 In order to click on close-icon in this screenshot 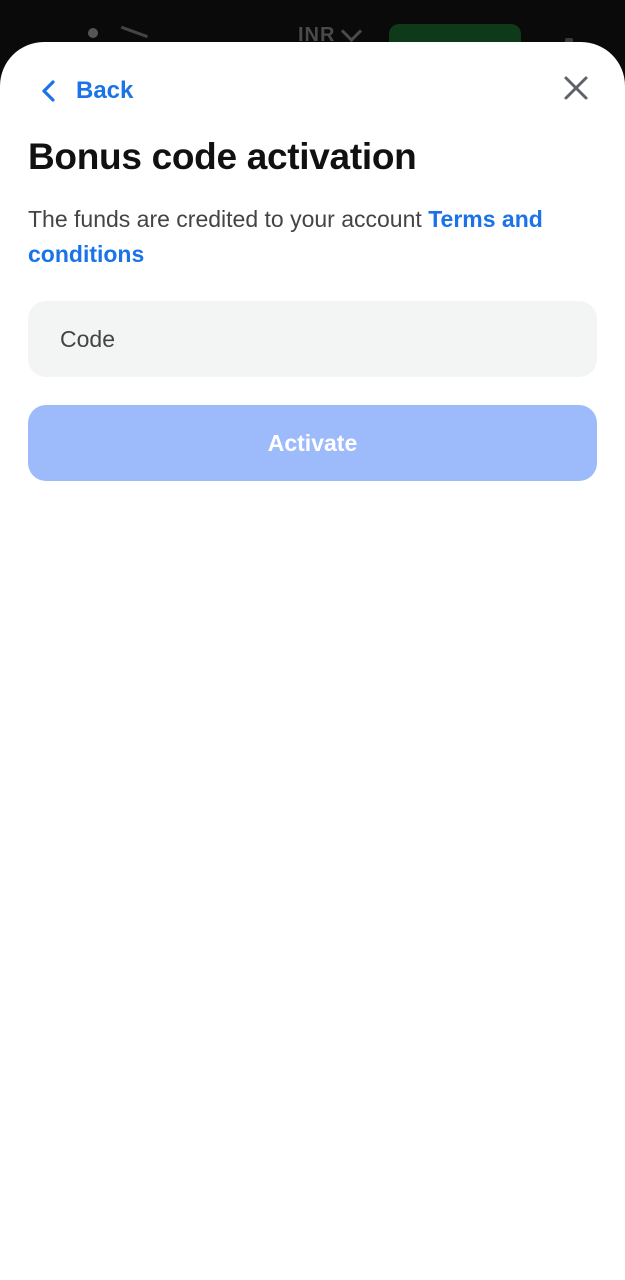, I will do `click(576, 90)`.